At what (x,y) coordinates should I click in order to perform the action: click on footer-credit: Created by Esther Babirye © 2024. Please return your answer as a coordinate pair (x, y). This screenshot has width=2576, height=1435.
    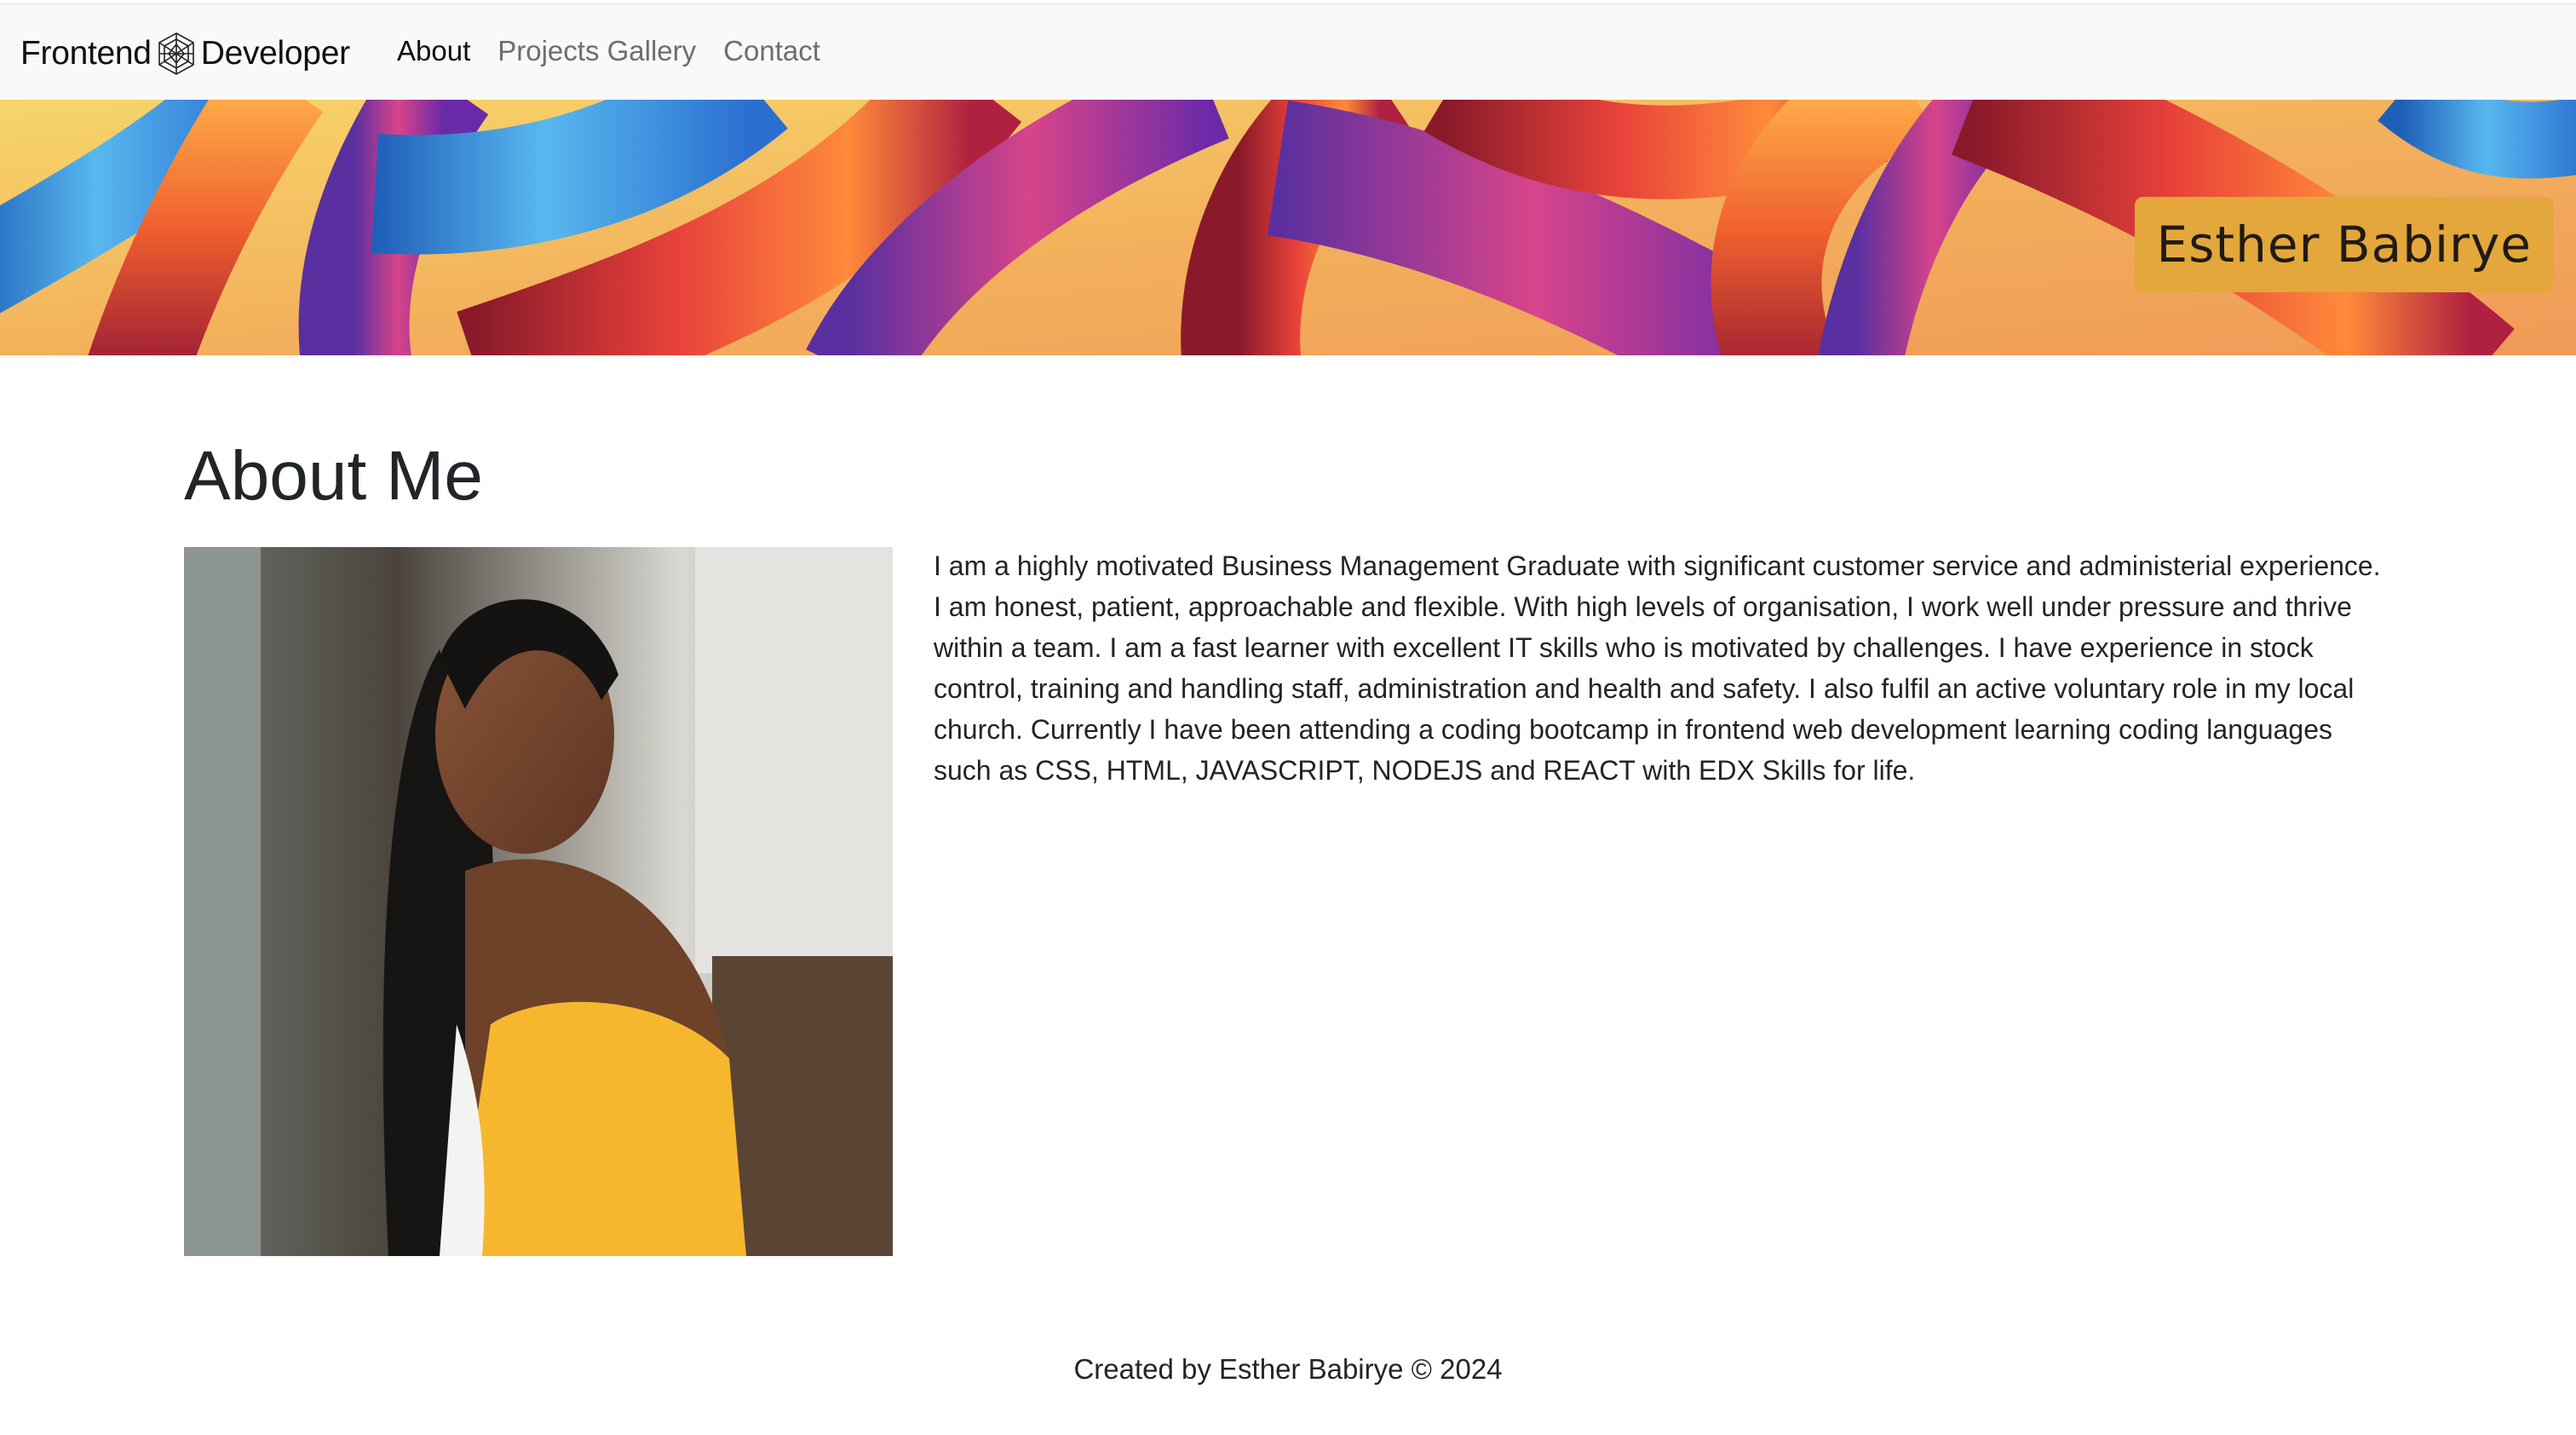
    Looking at the image, I should click on (1288, 1369).